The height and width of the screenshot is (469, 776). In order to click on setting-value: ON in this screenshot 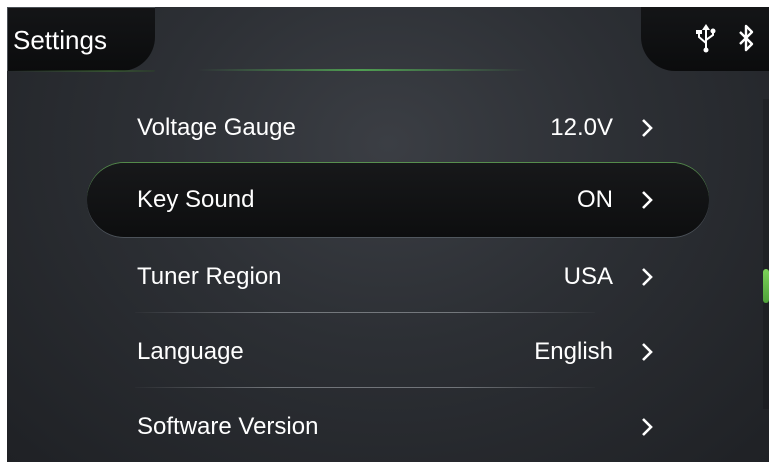, I will do `click(595, 199)`.